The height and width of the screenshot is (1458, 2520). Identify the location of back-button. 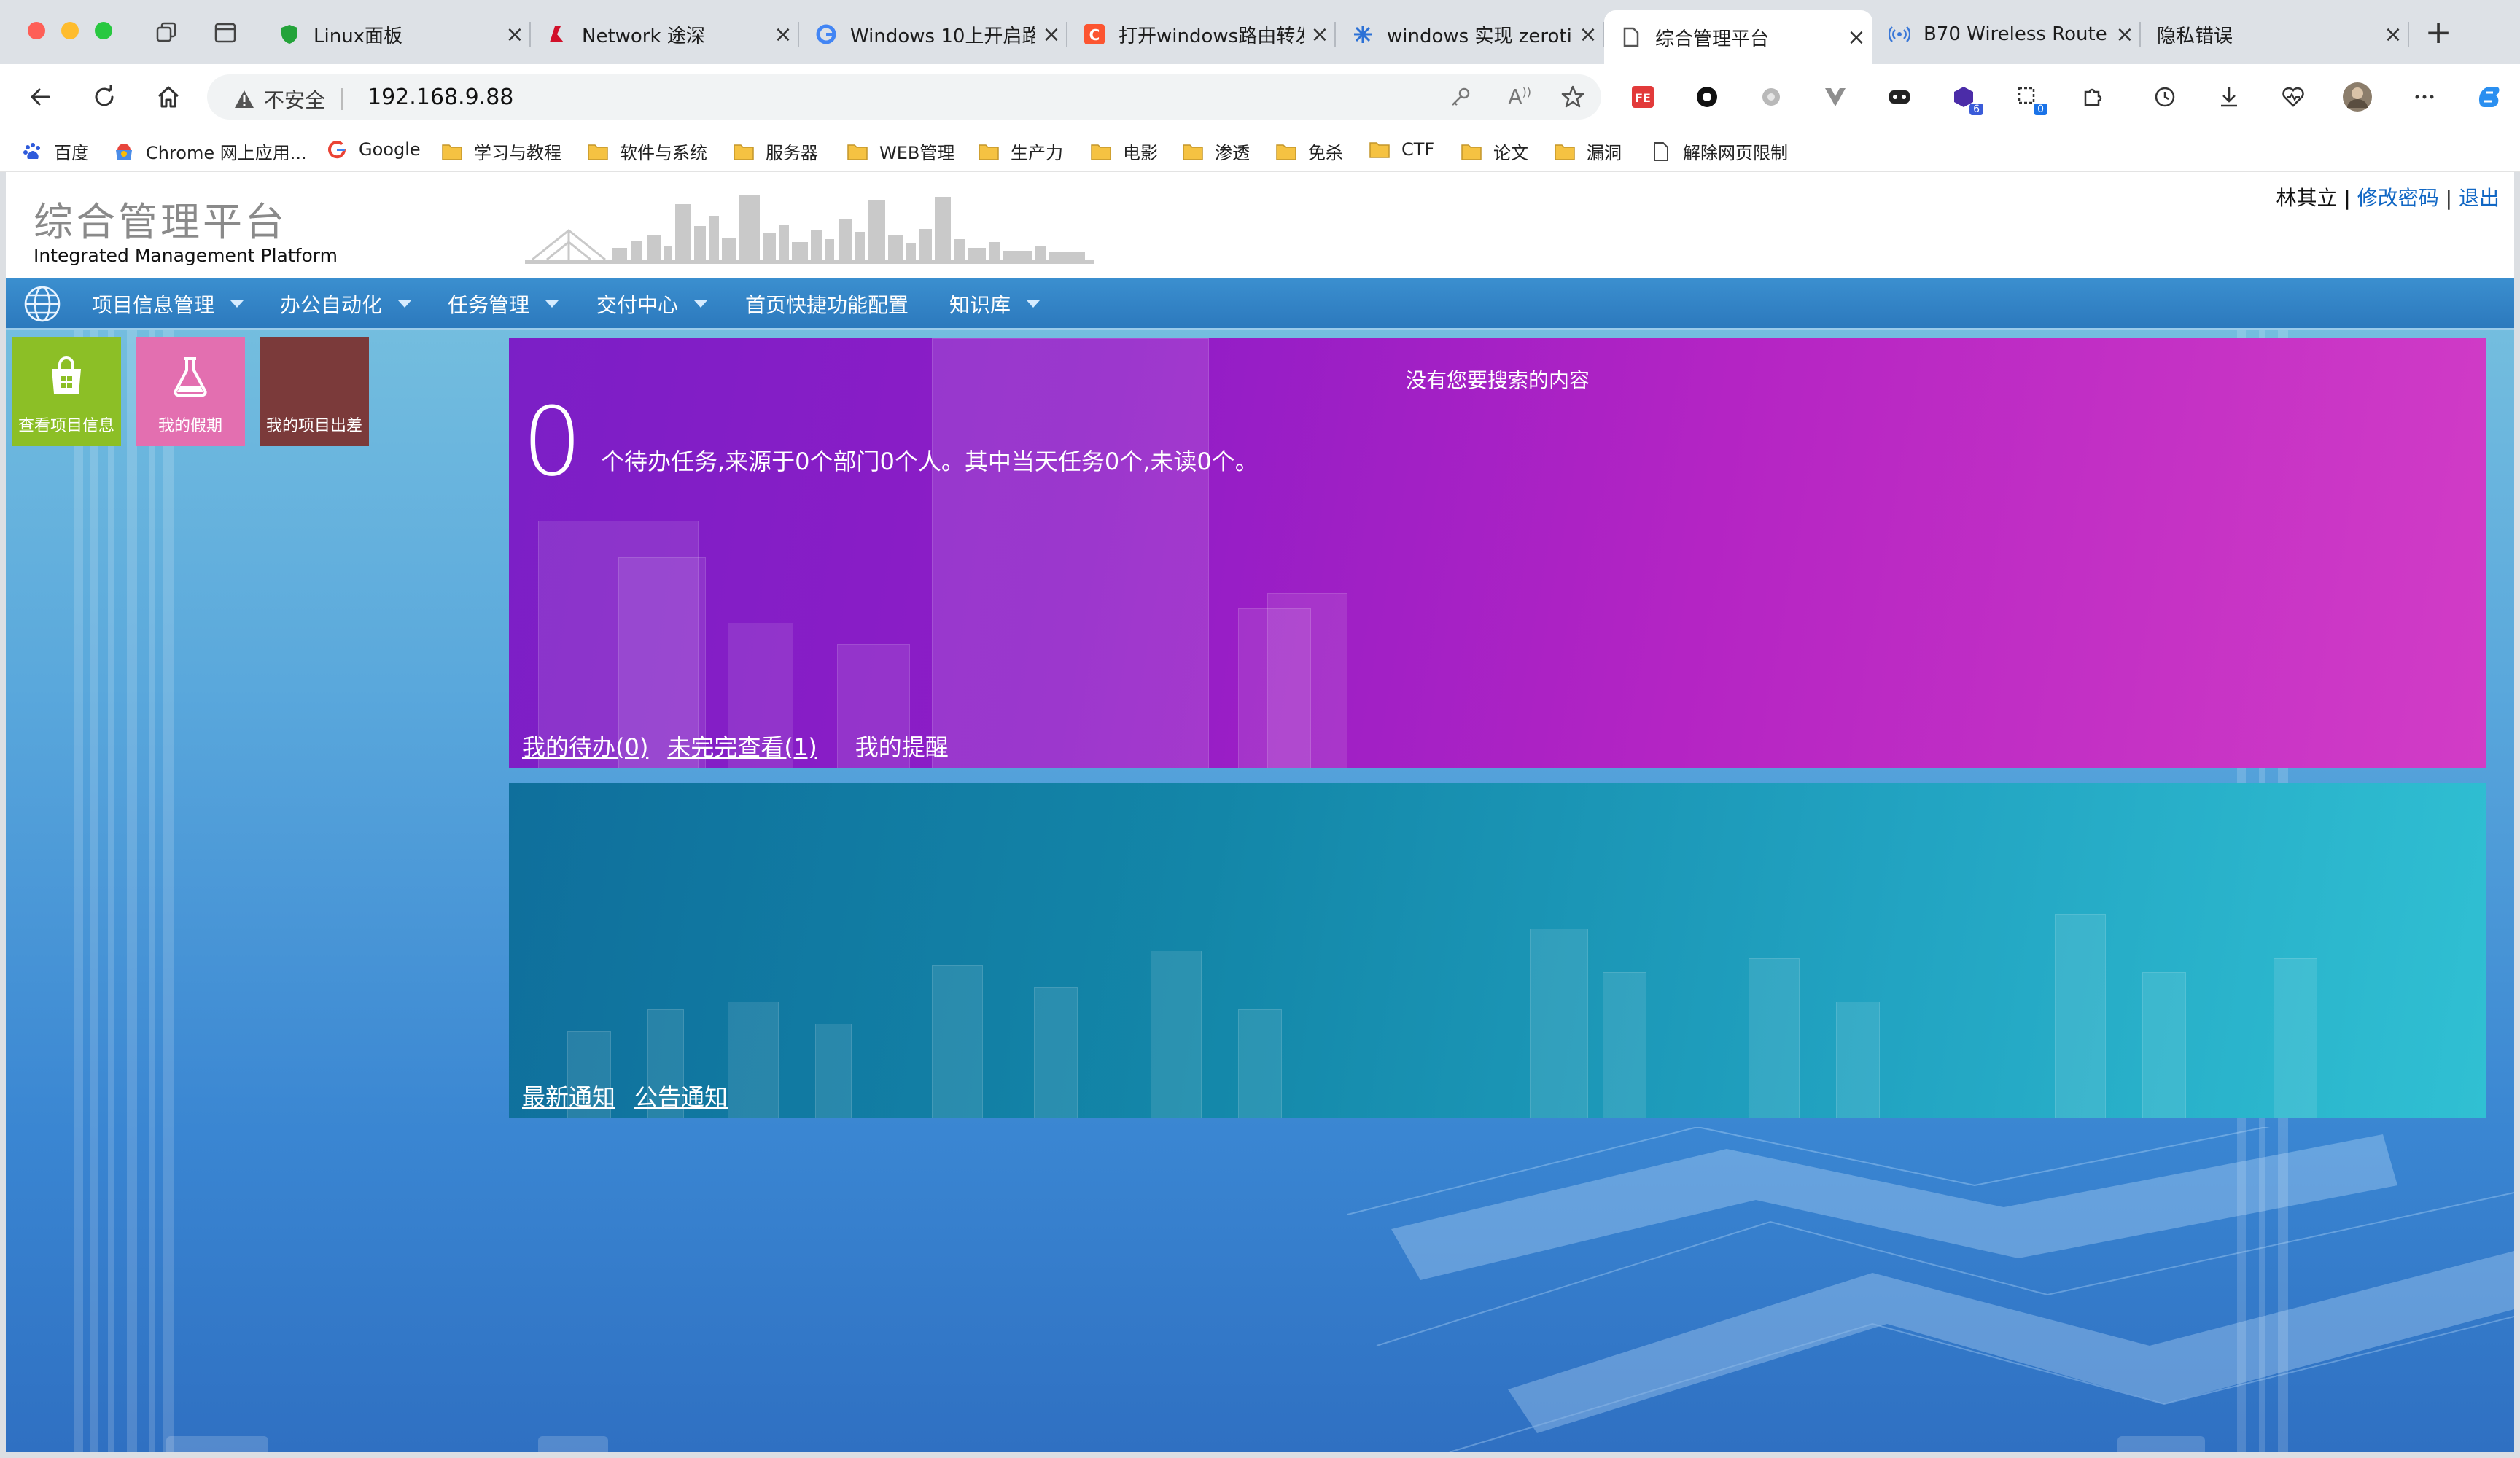
(40, 97).